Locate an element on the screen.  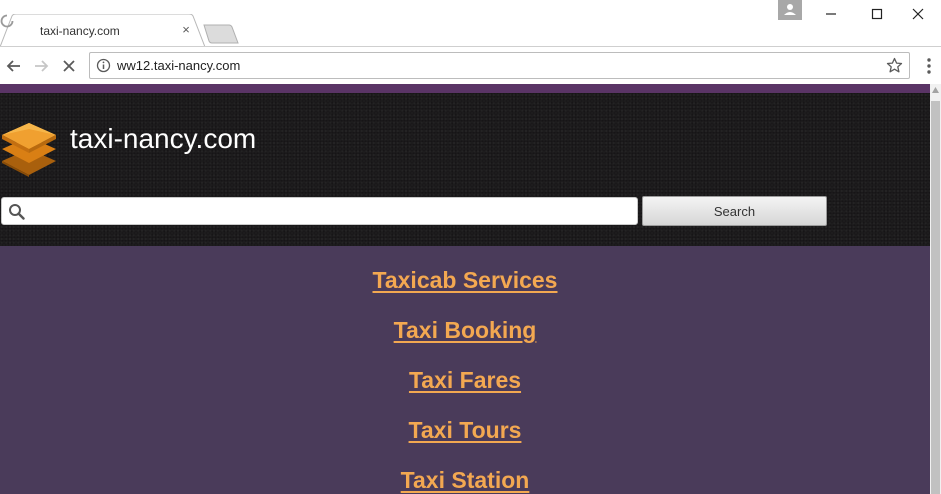
list-item: Taxi Booking is located at coordinates (465, 330).